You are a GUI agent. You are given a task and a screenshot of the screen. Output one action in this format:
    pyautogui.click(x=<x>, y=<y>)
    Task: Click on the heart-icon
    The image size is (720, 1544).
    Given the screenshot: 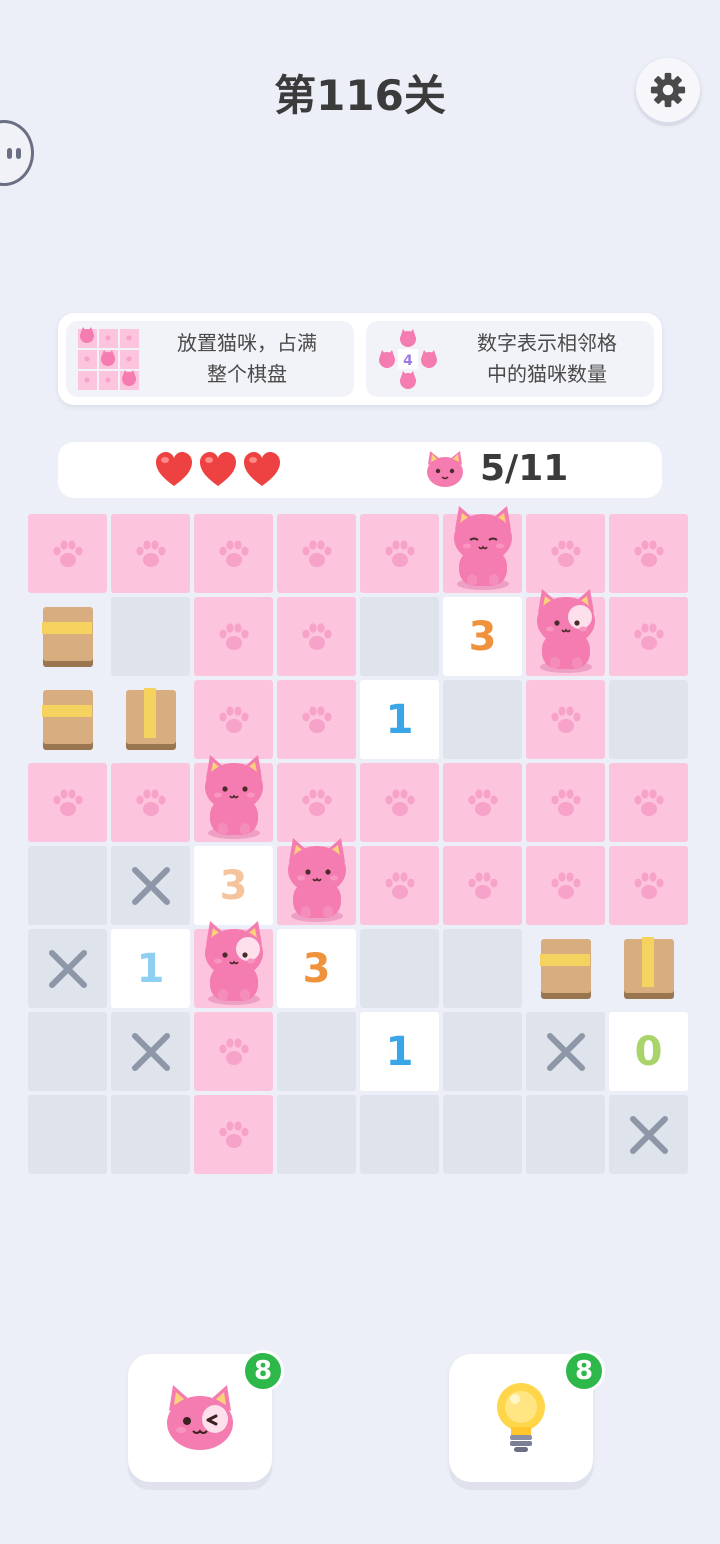 What is the action you would take?
    pyautogui.click(x=262, y=469)
    